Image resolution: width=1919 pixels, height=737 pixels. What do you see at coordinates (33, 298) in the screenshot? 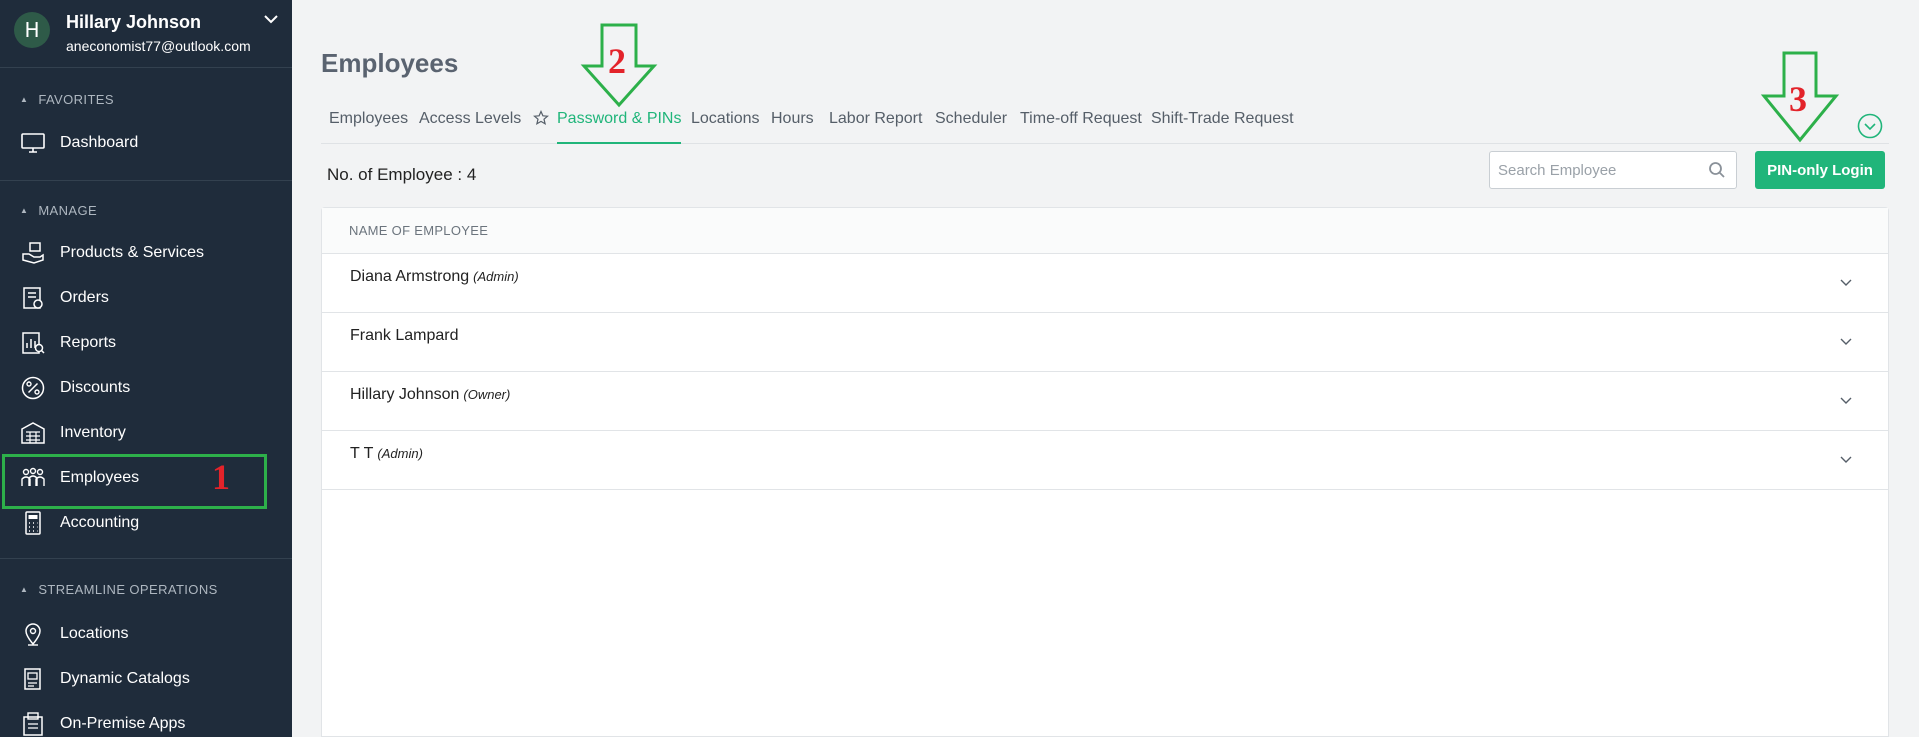
I see `orders-icon` at bounding box center [33, 298].